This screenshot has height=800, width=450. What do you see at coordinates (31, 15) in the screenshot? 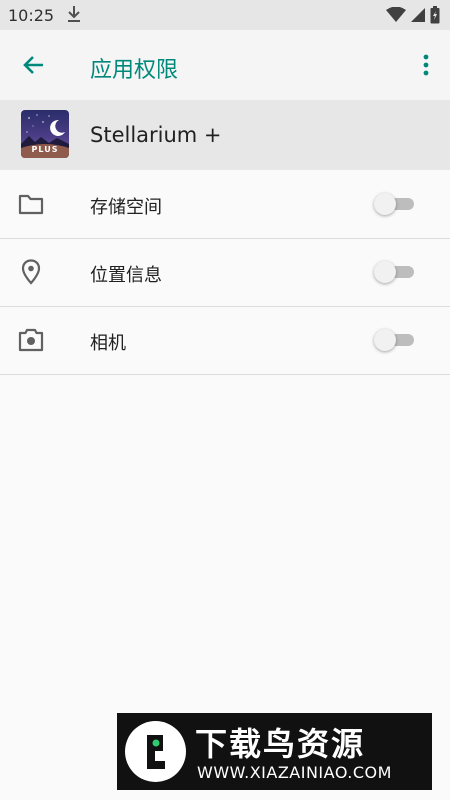
I see `status-time: 10:25` at bounding box center [31, 15].